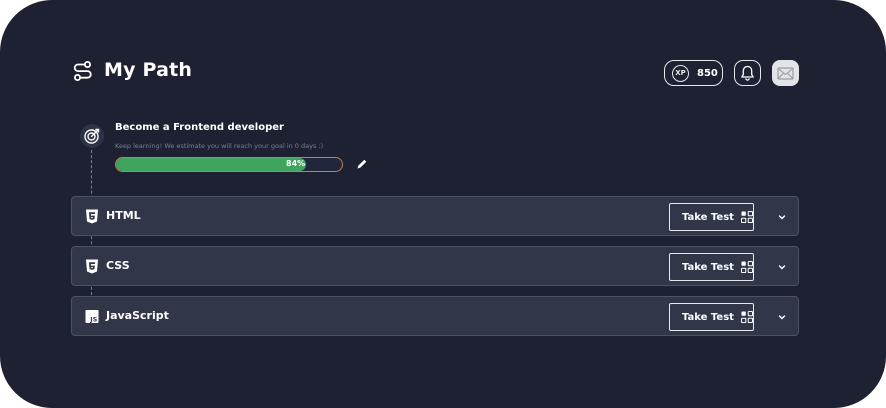 The width and height of the screenshot is (886, 408). Describe the element at coordinates (436, 73) in the screenshot. I see `page-header: My Path XP 850` at that location.